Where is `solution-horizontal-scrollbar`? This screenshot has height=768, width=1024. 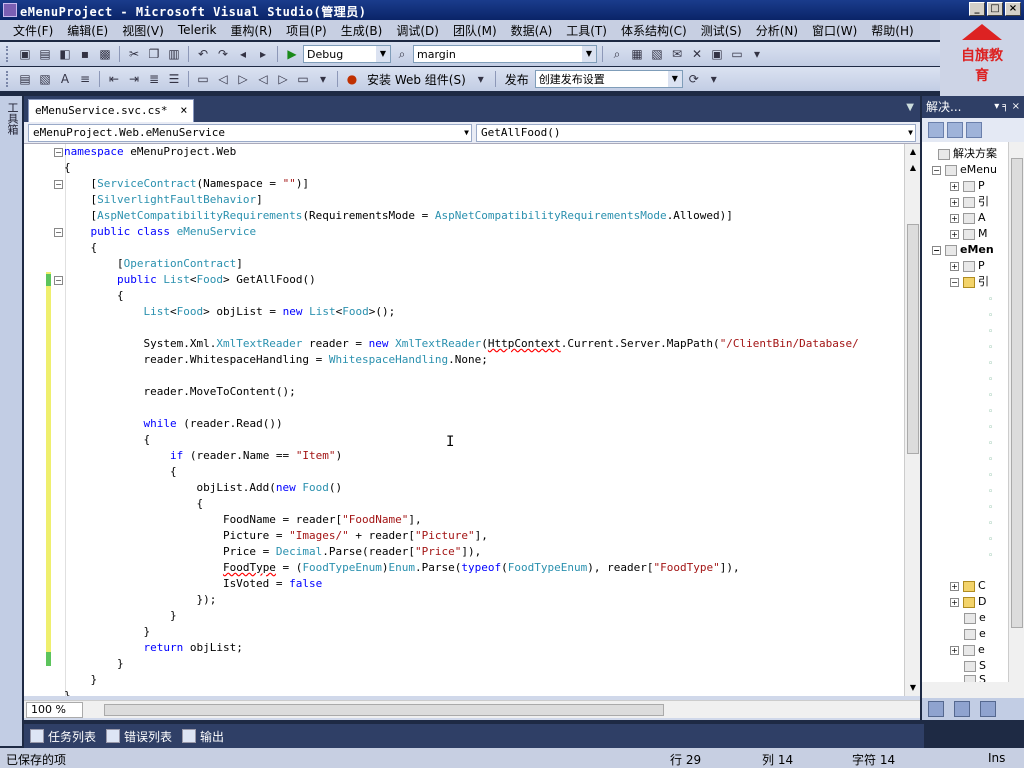
solution-horizontal-scrollbar is located at coordinates (973, 690).